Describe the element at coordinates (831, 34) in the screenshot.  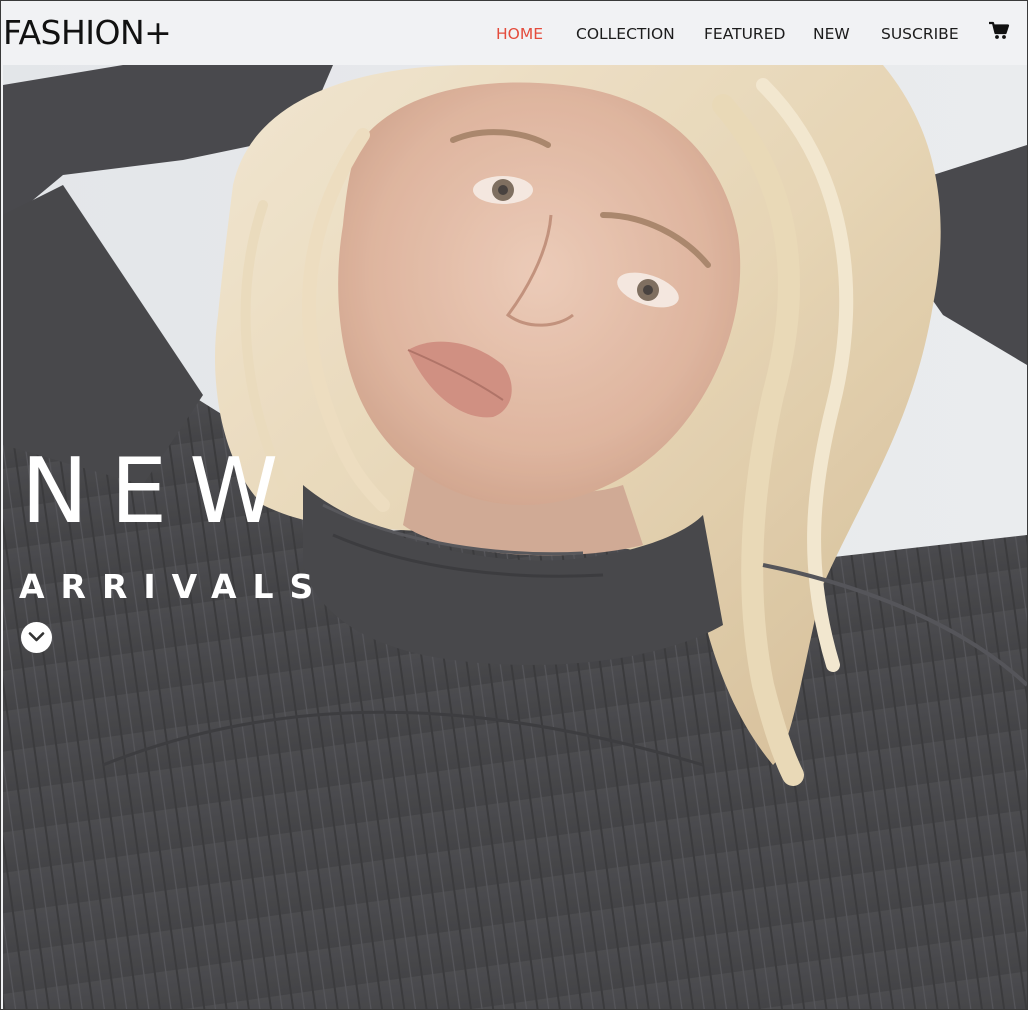
I see `nav-new-link: NEW` at that location.